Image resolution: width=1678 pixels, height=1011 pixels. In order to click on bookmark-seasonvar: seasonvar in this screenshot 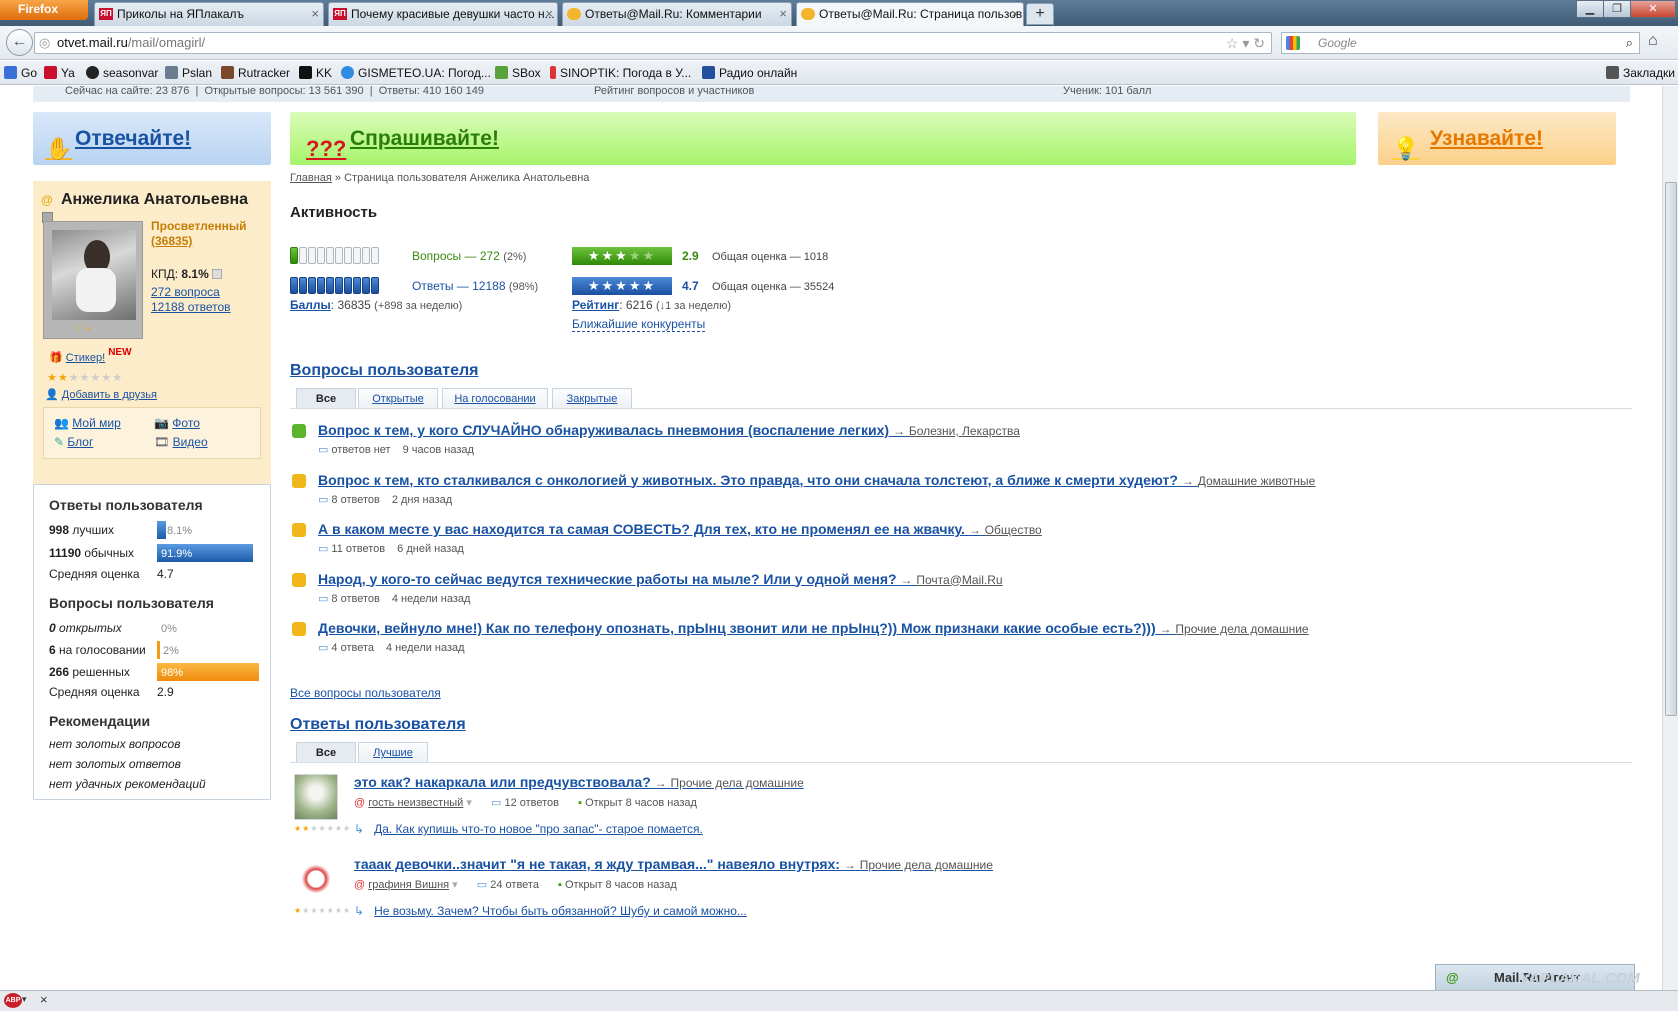, I will do `click(122, 73)`.